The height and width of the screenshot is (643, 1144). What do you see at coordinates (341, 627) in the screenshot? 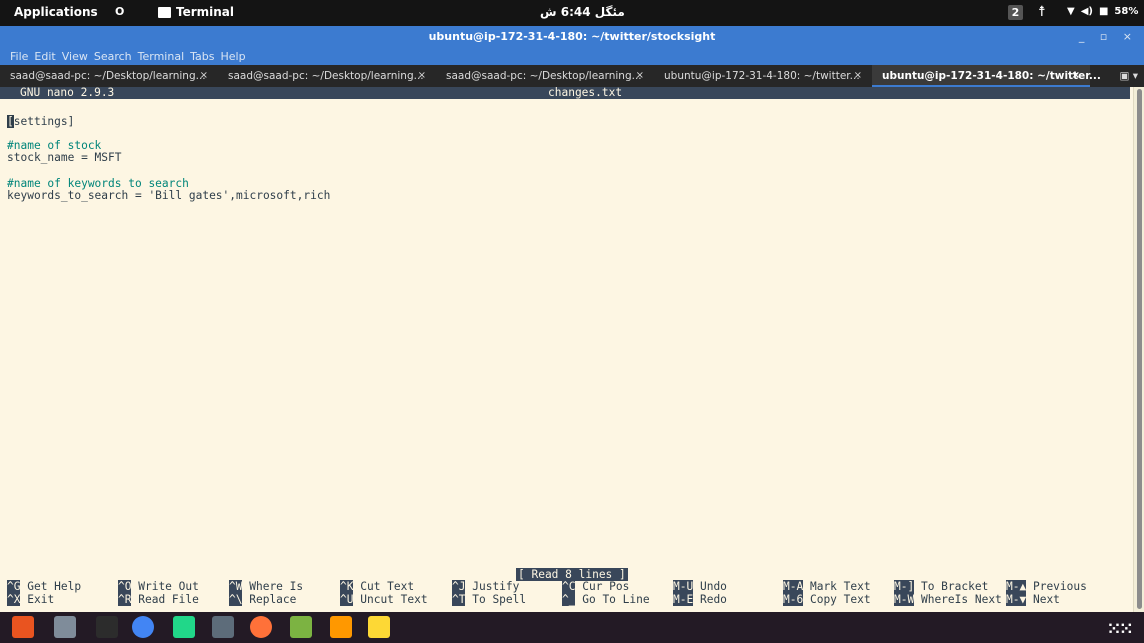
I see `sublime-icon` at bounding box center [341, 627].